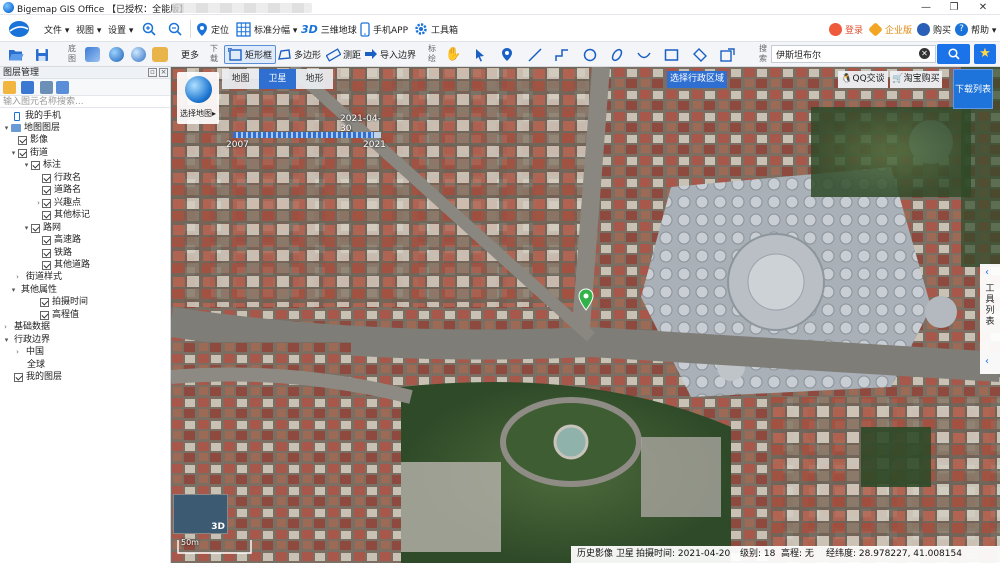 This screenshot has height=563, width=1000. What do you see at coordinates (22, 153) in the screenshot?
I see `checkbox-street` at bounding box center [22, 153].